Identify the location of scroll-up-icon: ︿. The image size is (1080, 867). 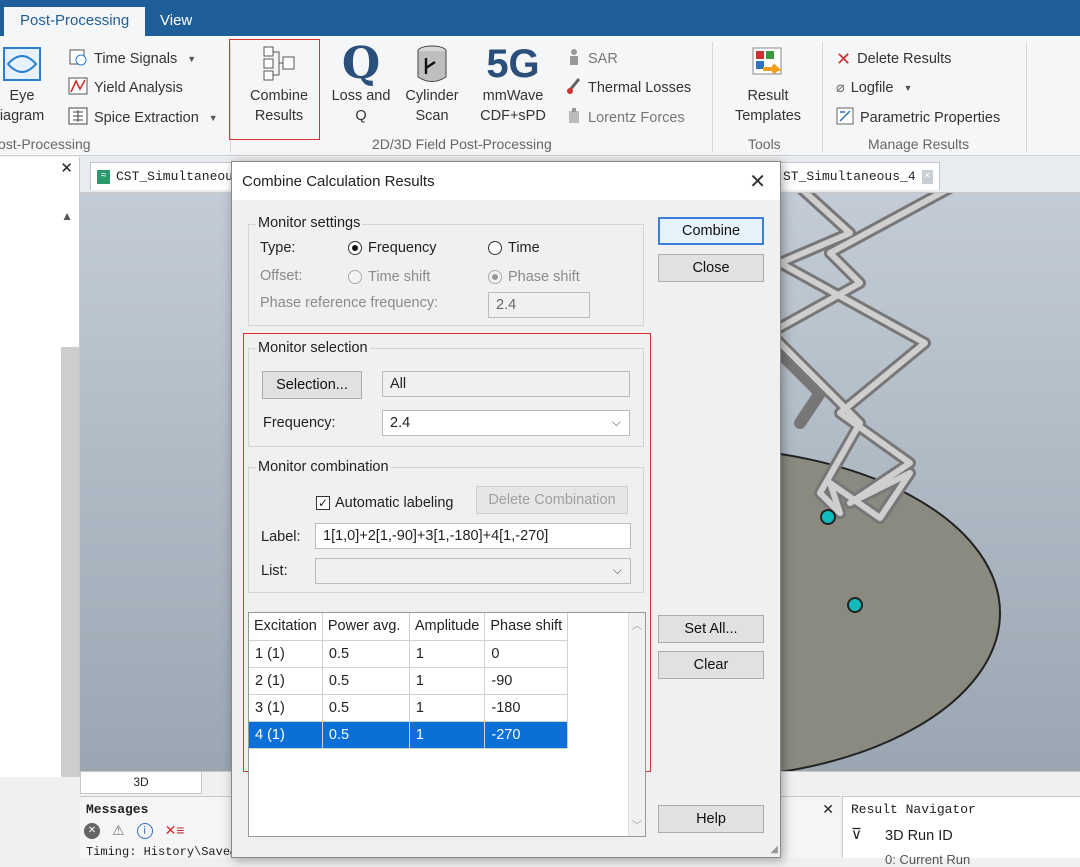
(637, 624).